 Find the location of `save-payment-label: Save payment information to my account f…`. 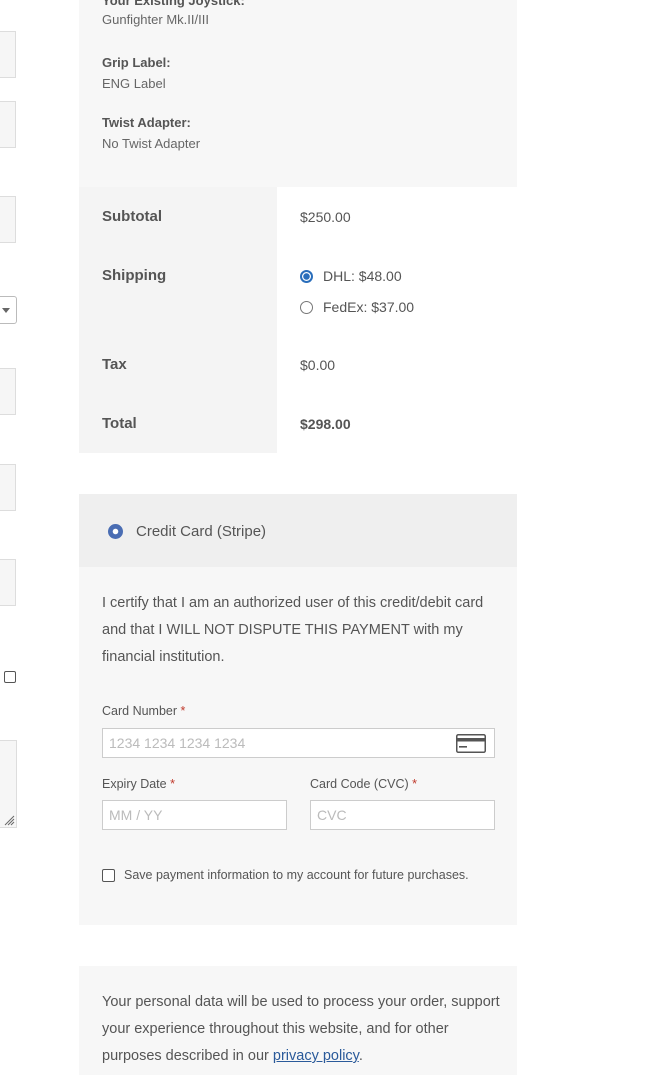

save-payment-label: Save payment information to my account f… is located at coordinates (296, 875).